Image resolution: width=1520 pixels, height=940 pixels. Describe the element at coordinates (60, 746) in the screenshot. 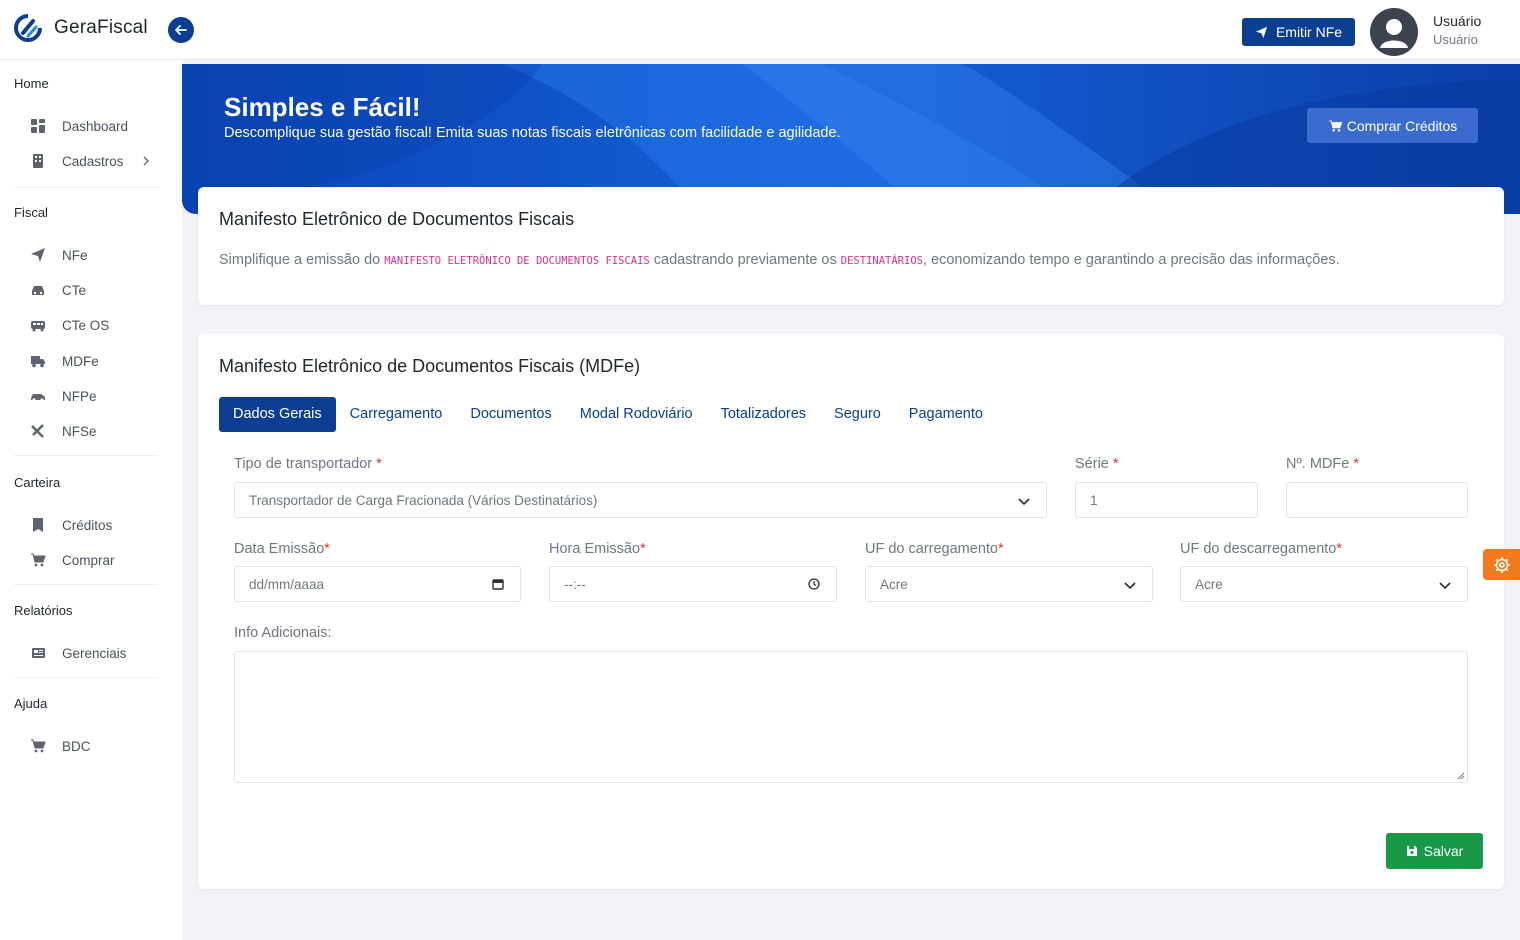

I see `sidebar-item-bdc: BDC` at that location.